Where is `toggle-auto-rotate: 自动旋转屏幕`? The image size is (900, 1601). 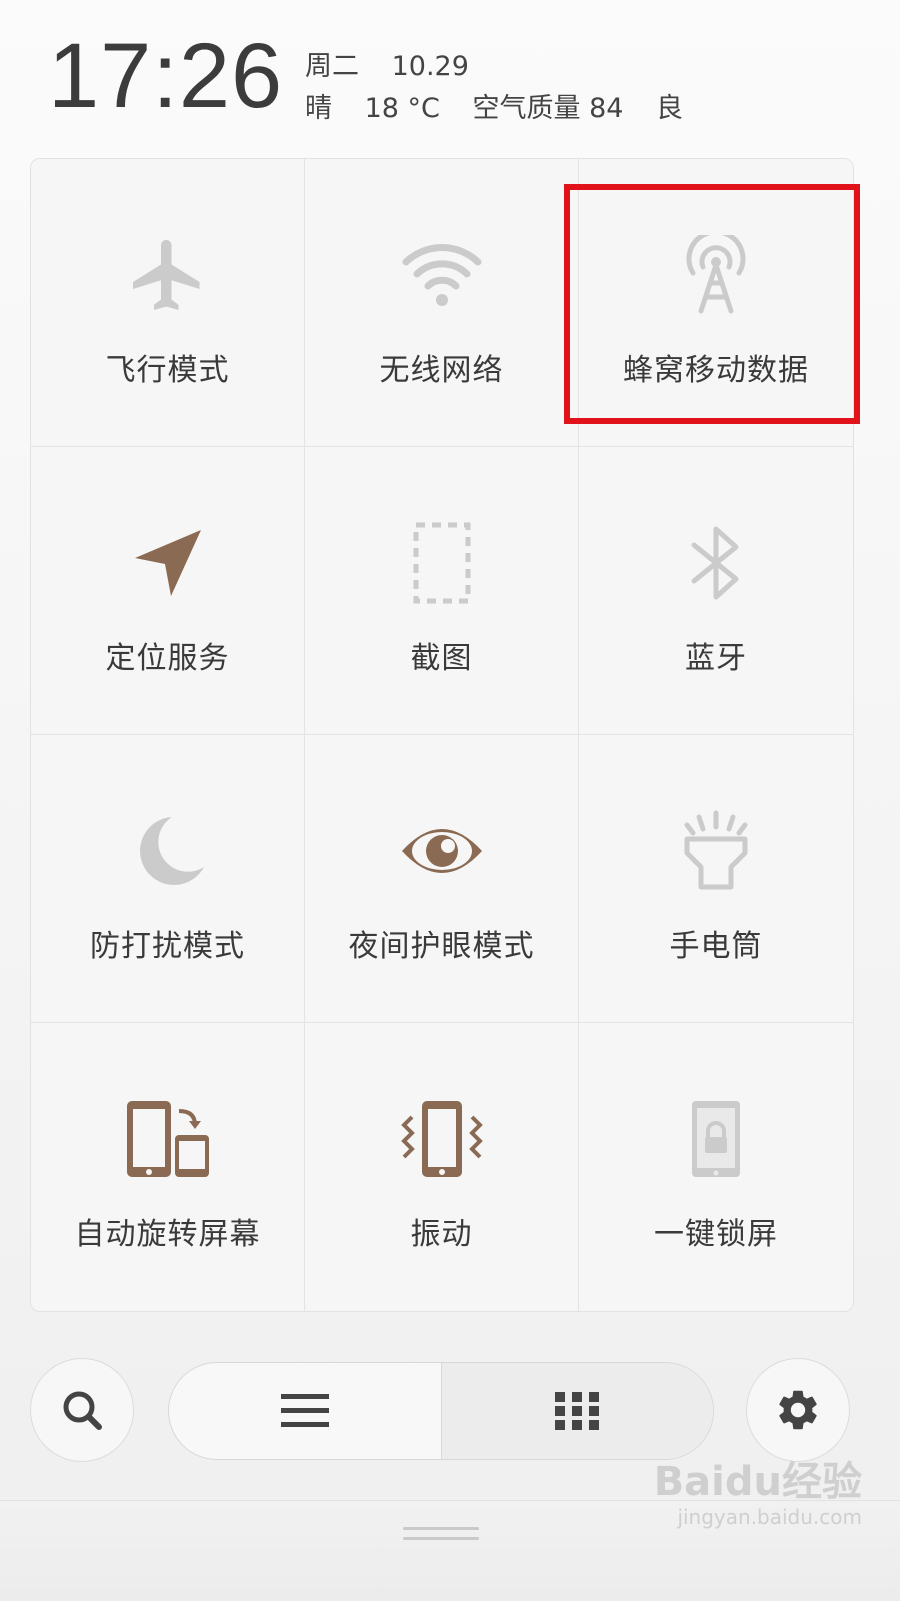
toggle-auto-rotate: 自动旋转屏幕 is located at coordinates (168, 1167).